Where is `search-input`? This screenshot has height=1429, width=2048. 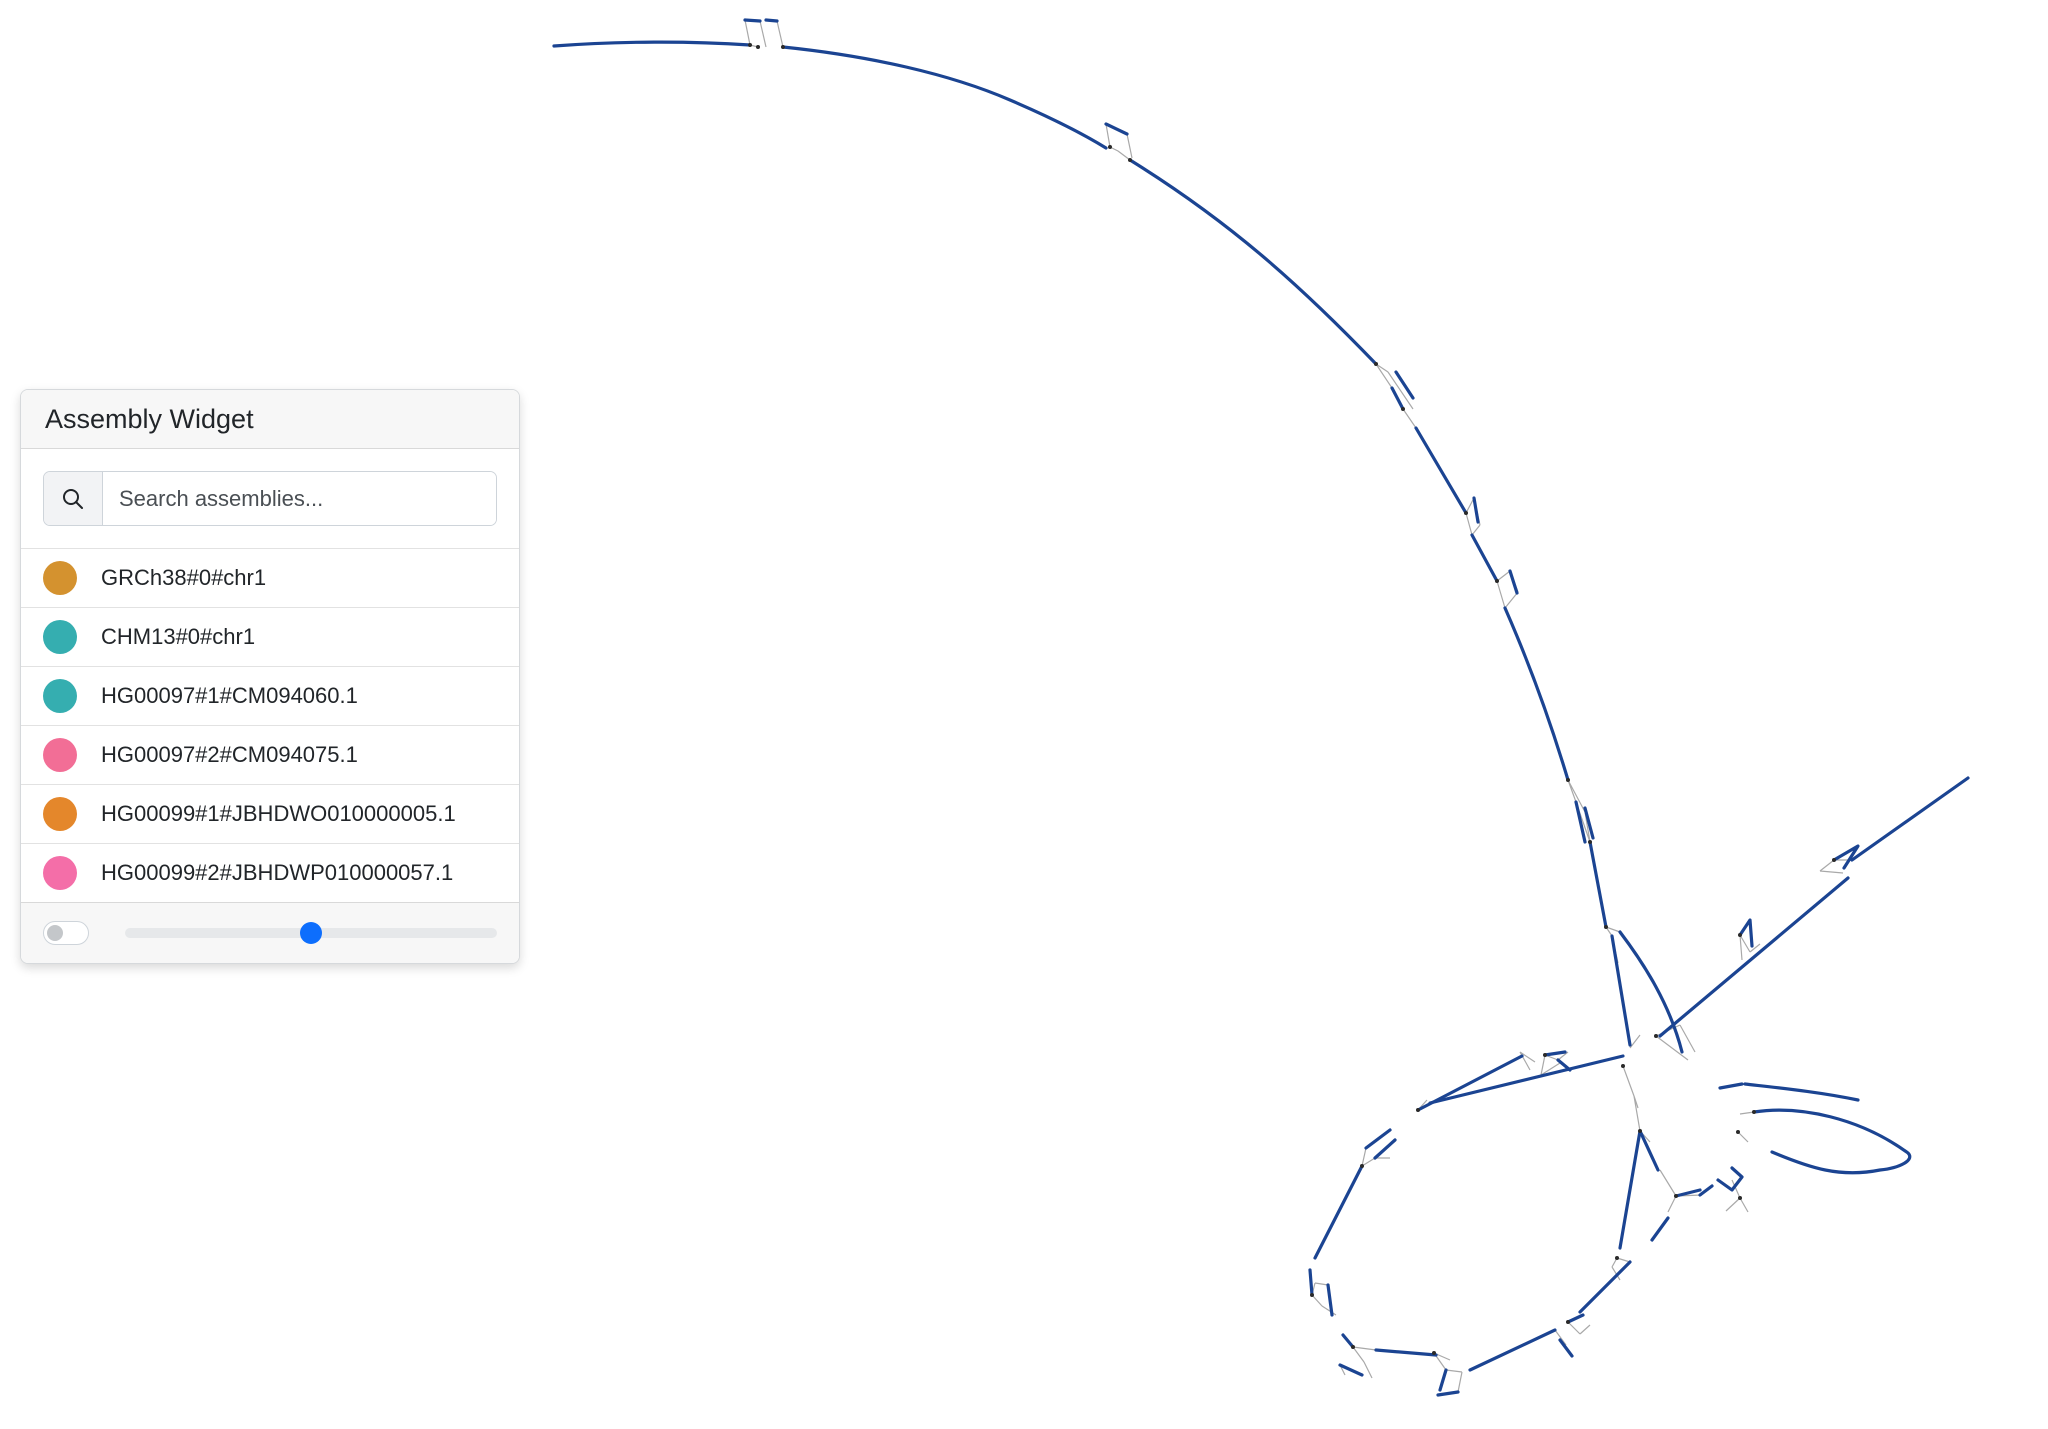
search-input is located at coordinates (299, 498).